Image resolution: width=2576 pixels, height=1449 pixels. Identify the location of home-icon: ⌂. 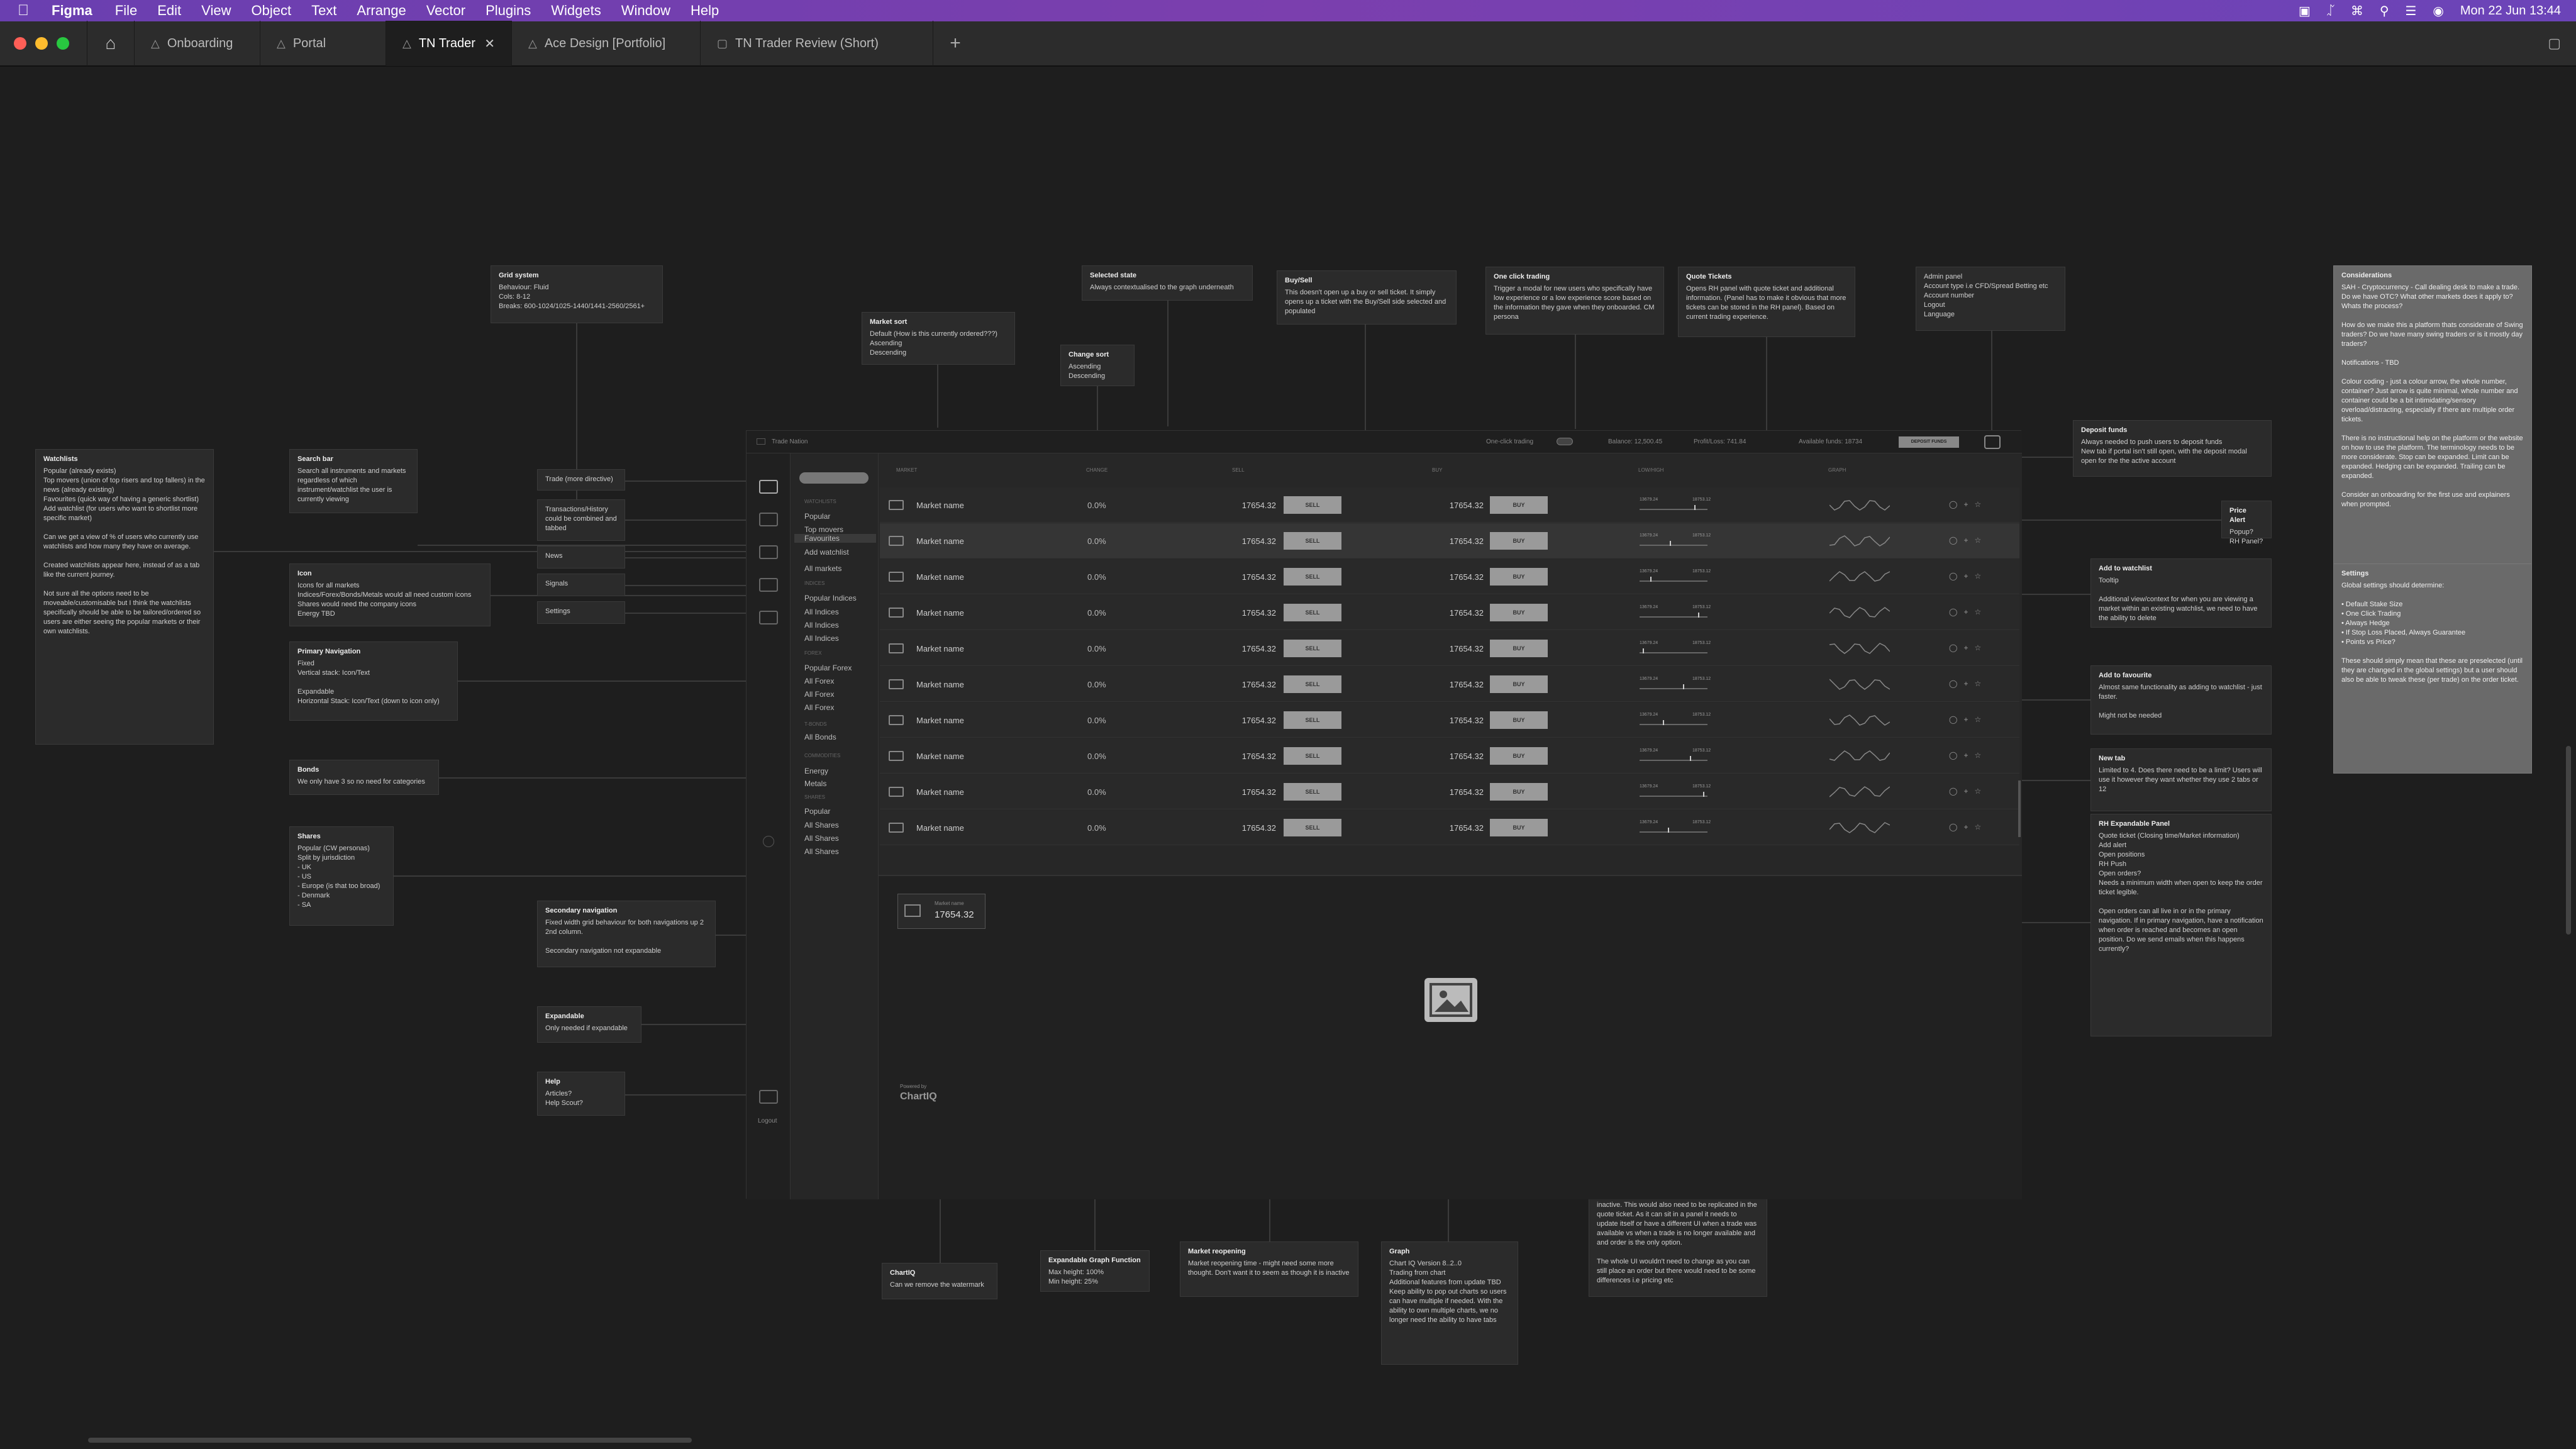
(111, 43).